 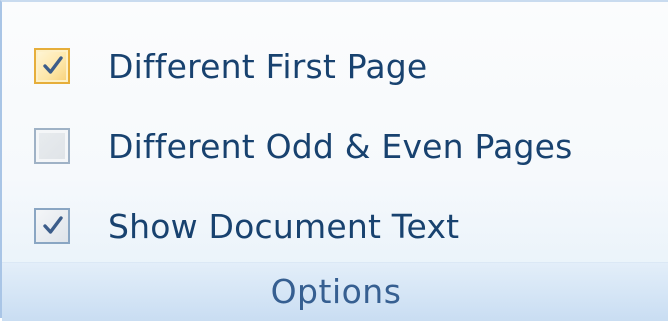 I want to click on show-document-text-label: Show Document Text, so click(x=284, y=226).